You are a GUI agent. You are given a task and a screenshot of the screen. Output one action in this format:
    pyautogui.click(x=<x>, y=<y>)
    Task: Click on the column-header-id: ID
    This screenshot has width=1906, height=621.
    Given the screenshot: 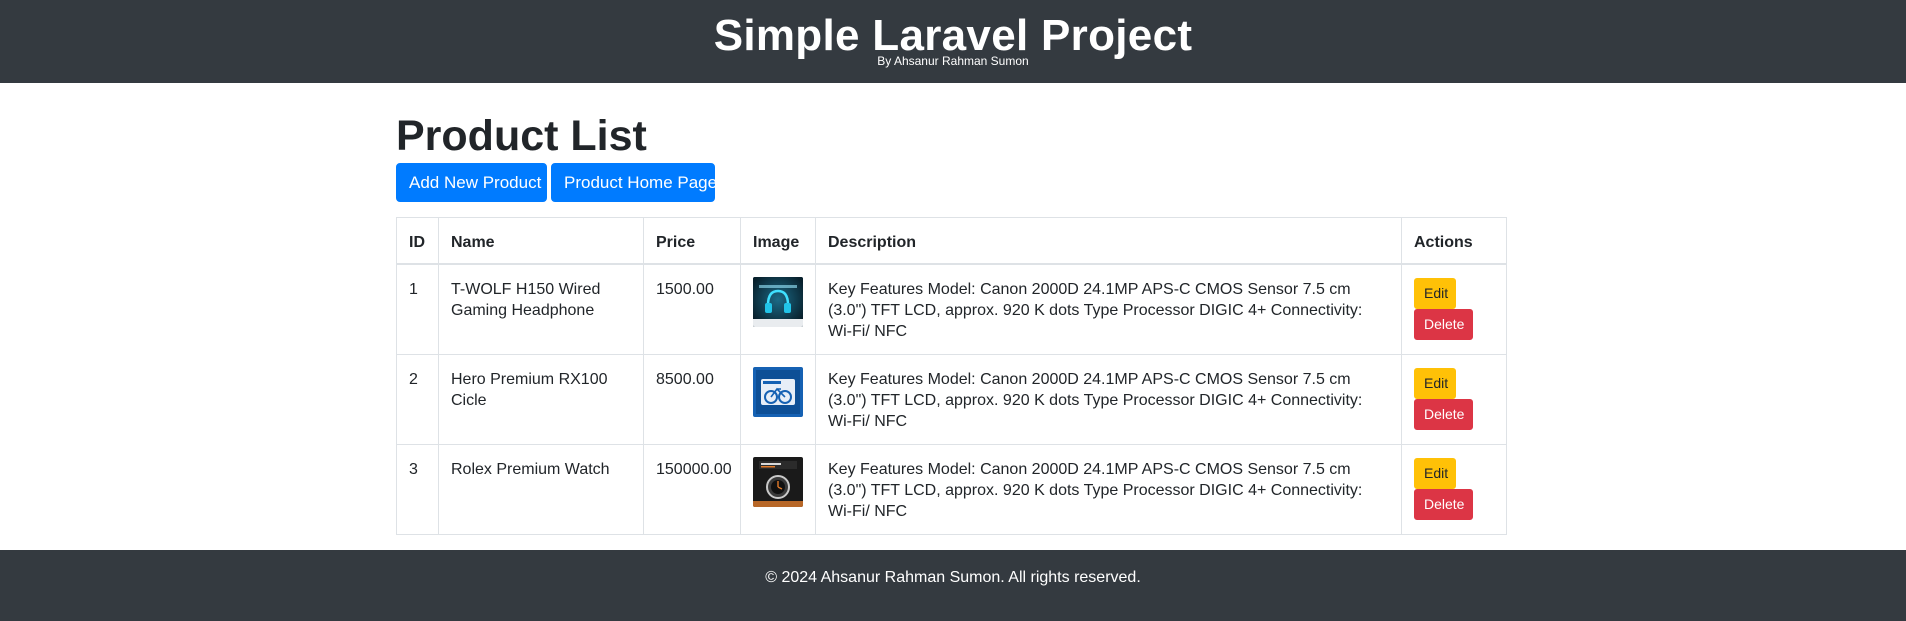 What is the action you would take?
    pyautogui.click(x=417, y=241)
    